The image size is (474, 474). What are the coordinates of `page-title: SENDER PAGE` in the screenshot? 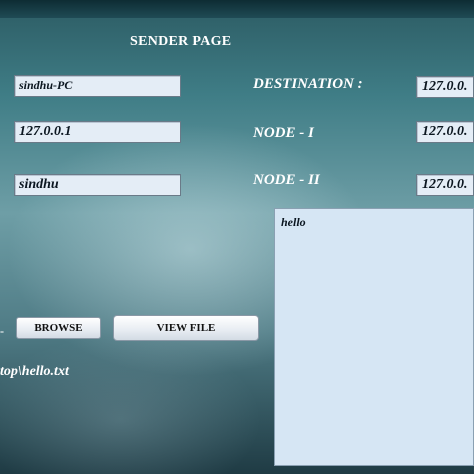 It's located at (181, 41).